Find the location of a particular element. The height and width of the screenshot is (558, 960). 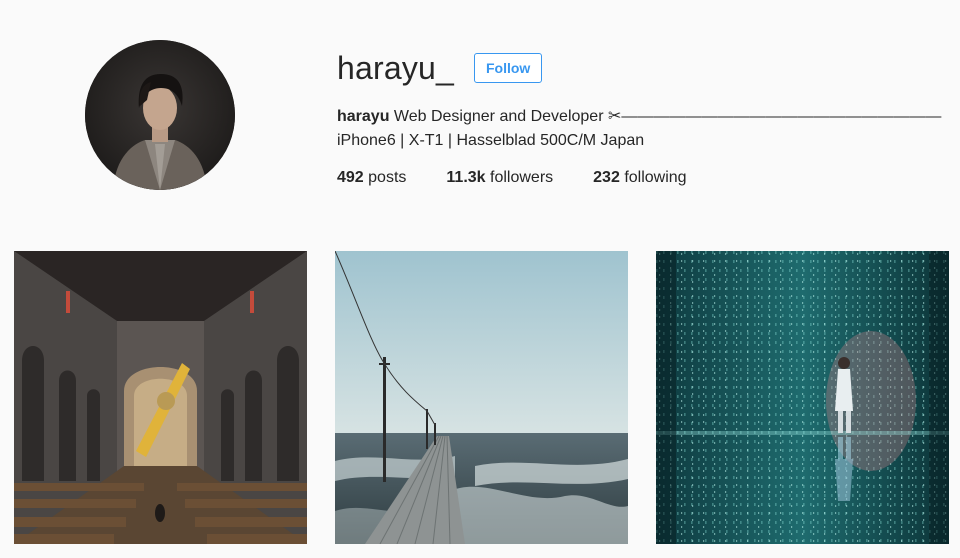

followers-label: followers is located at coordinates (522, 177).